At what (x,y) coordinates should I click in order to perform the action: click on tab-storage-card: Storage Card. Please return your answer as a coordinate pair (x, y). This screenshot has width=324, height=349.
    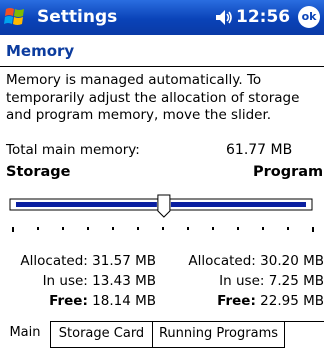
    Looking at the image, I should click on (102, 335).